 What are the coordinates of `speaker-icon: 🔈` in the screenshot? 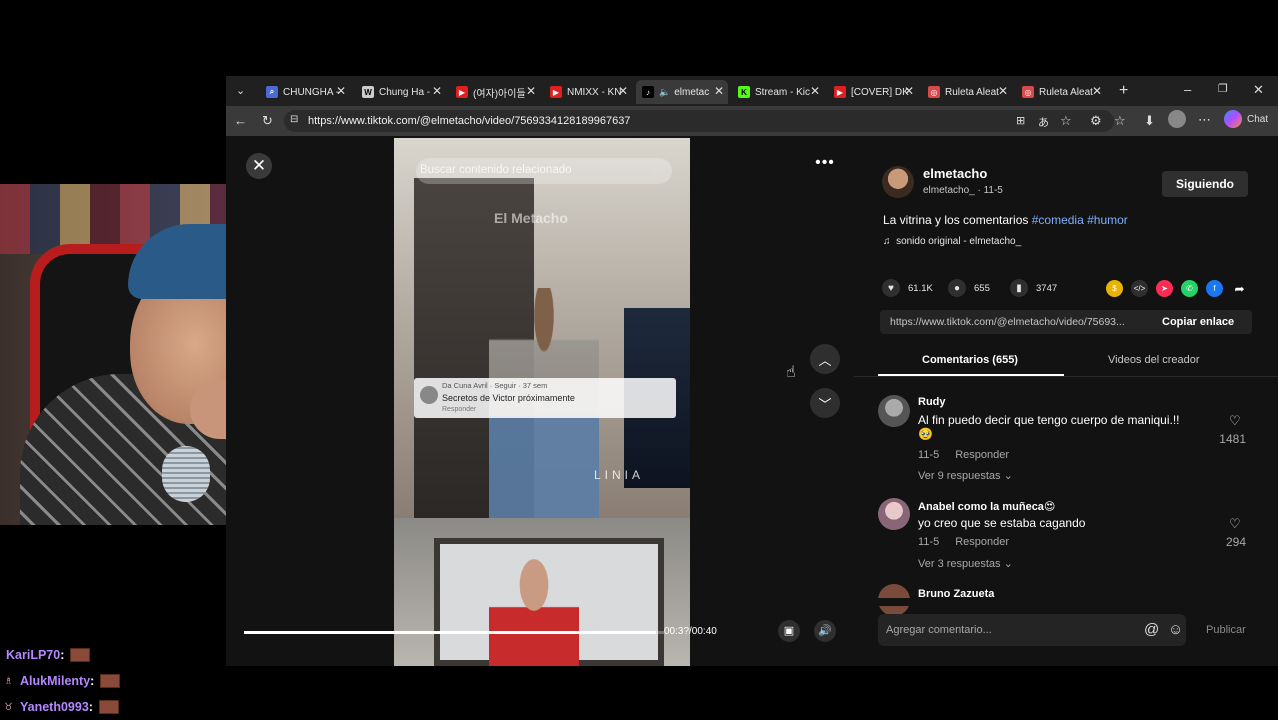 It's located at (664, 92).